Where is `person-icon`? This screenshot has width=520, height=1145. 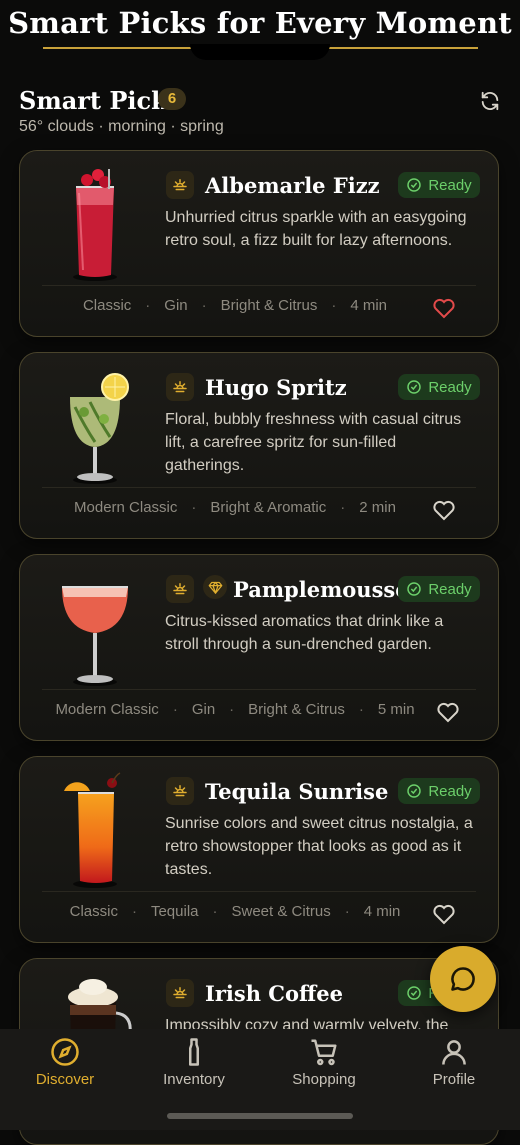
person-icon is located at coordinates (454, 1052).